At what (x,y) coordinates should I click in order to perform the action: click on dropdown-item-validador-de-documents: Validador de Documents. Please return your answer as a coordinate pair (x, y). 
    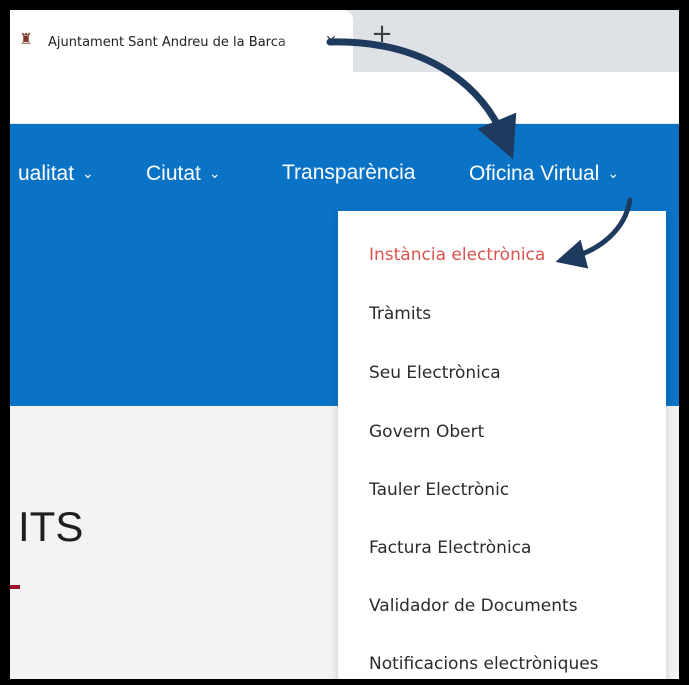
    Looking at the image, I should click on (473, 606).